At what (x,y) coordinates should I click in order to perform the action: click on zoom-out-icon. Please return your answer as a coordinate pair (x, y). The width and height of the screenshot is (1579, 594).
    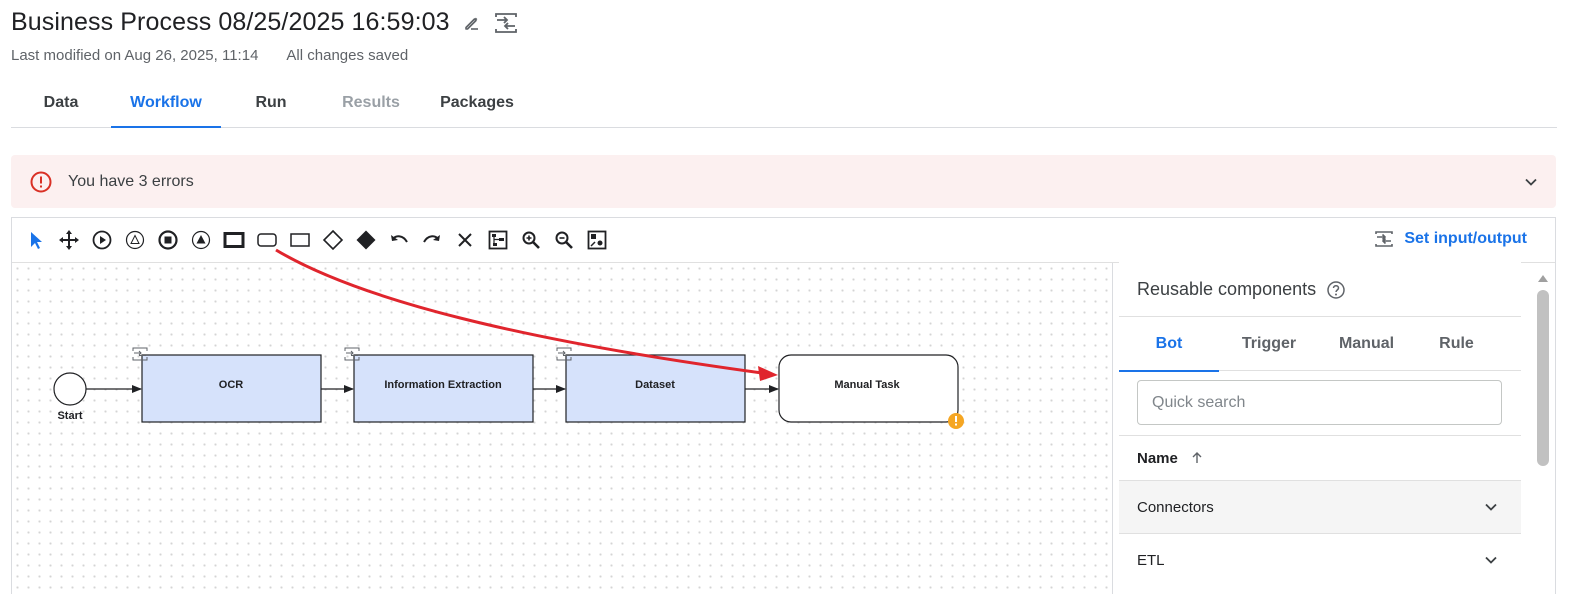
    Looking at the image, I should click on (564, 240).